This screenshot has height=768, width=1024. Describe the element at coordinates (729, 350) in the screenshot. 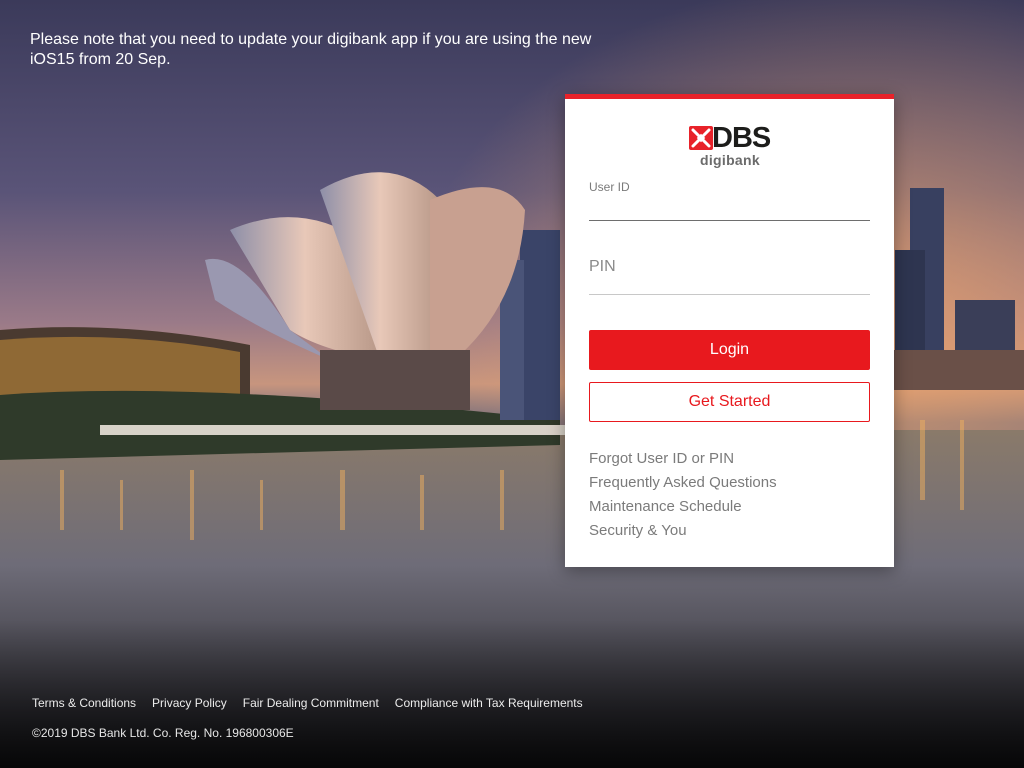

I see `login-button: Login` at that location.